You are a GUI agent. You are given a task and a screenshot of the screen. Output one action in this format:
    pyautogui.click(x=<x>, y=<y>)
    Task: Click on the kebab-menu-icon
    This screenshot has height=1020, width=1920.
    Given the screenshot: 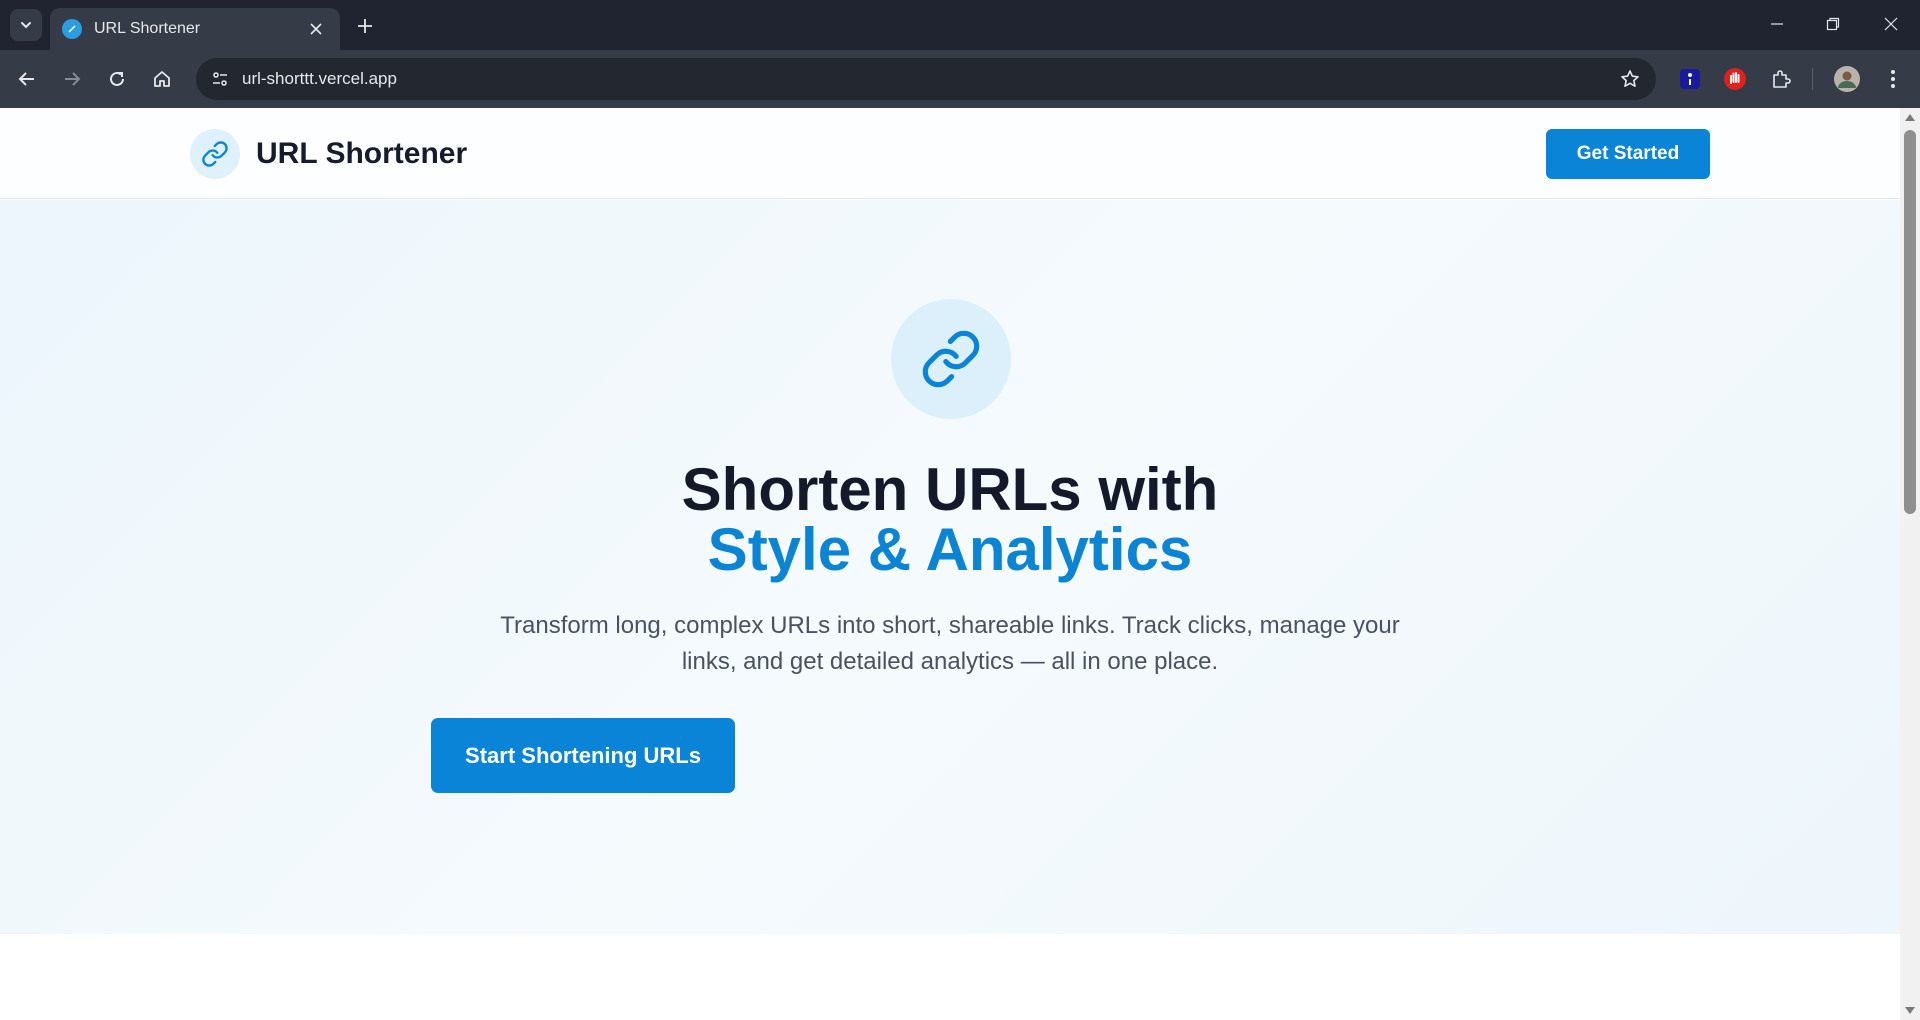 What is the action you would take?
    pyautogui.click(x=1893, y=79)
    